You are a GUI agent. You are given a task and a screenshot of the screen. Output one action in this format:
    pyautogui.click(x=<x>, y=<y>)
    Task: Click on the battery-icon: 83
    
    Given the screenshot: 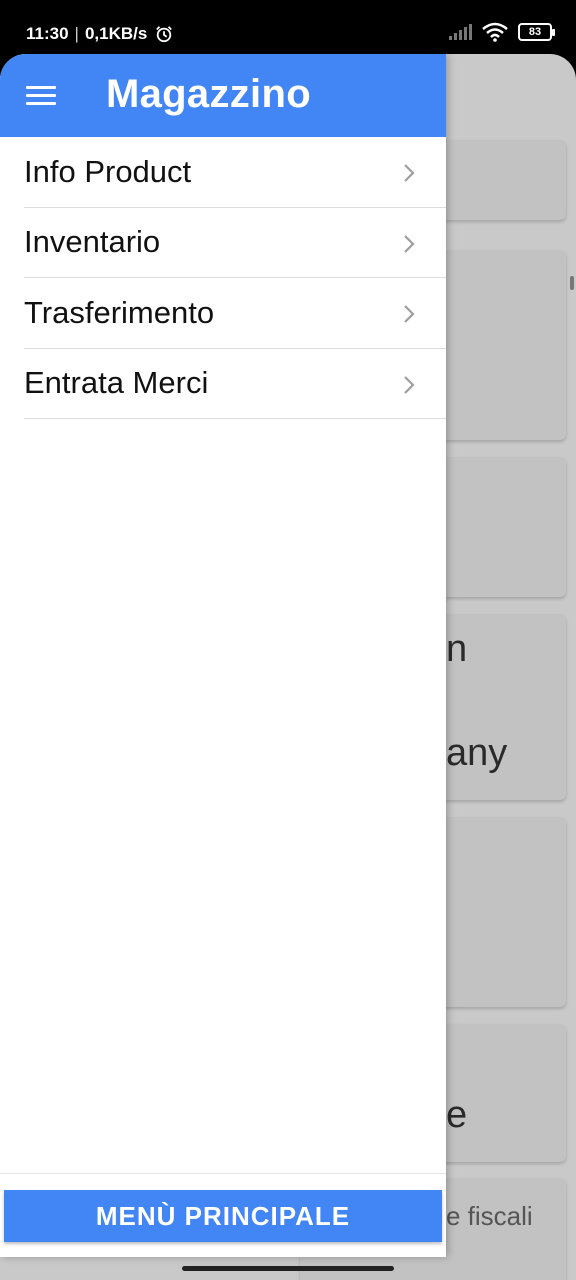 What is the action you would take?
    pyautogui.click(x=536, y=32)
    